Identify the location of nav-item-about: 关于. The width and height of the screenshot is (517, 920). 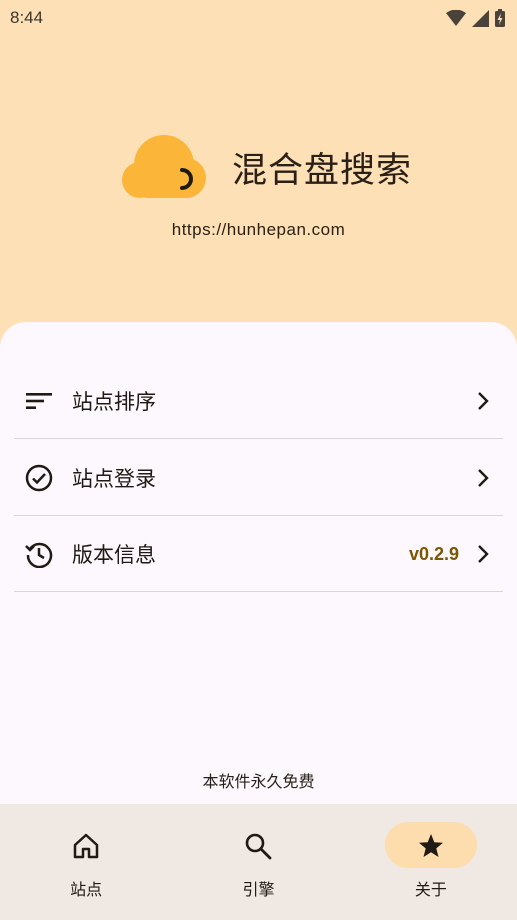
(431, 862).